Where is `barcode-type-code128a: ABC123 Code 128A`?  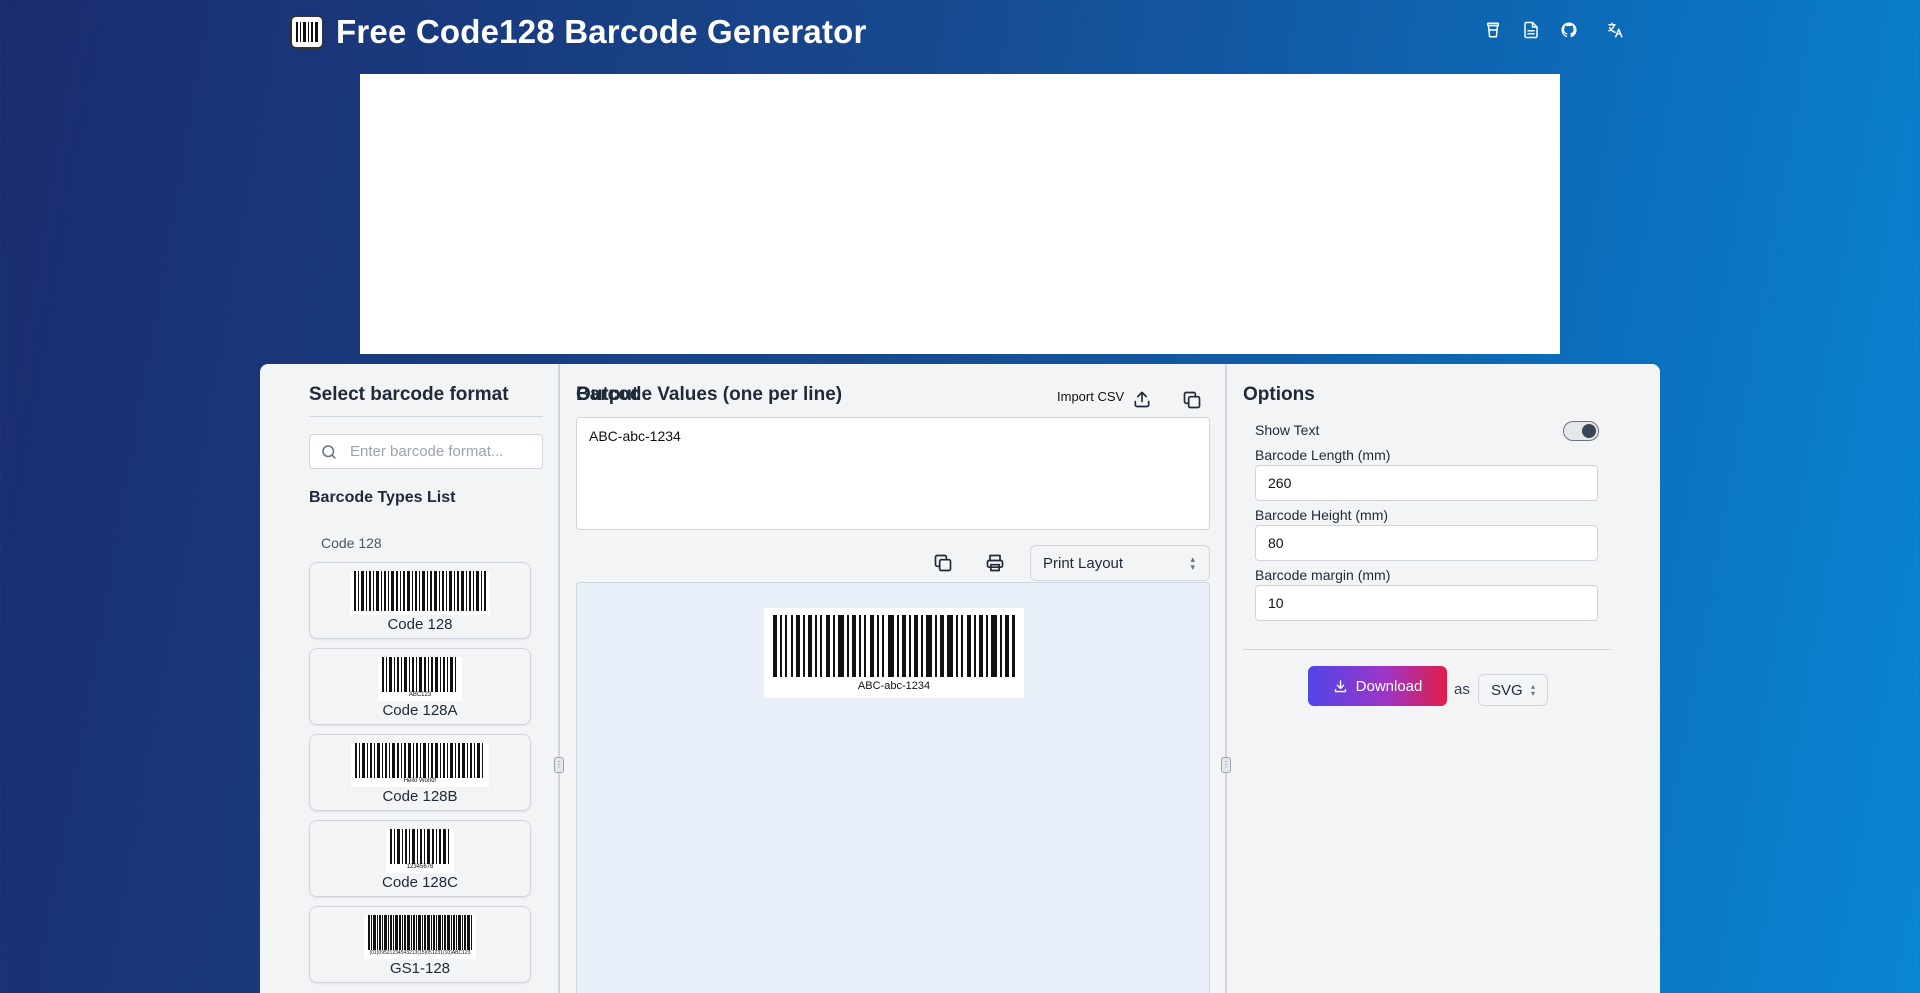
barcode-type-code128a: ABC123 Code 128A is located at coordinates (420, 686).